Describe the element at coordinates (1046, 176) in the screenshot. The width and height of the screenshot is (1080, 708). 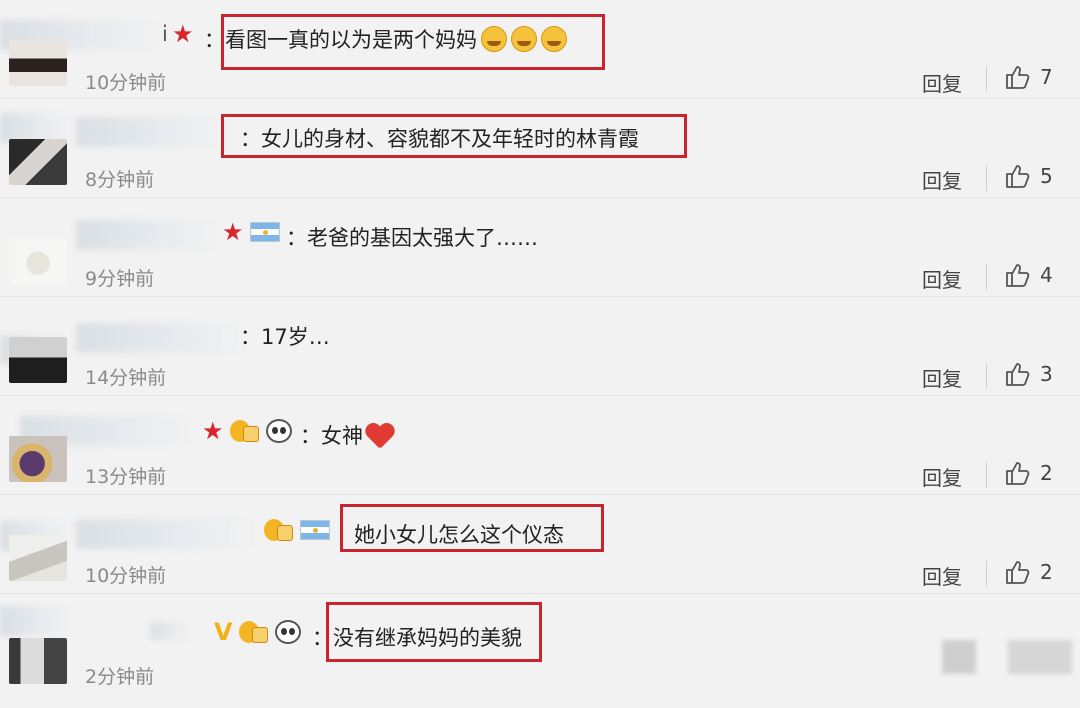
I see `like-count: 5` at that location.